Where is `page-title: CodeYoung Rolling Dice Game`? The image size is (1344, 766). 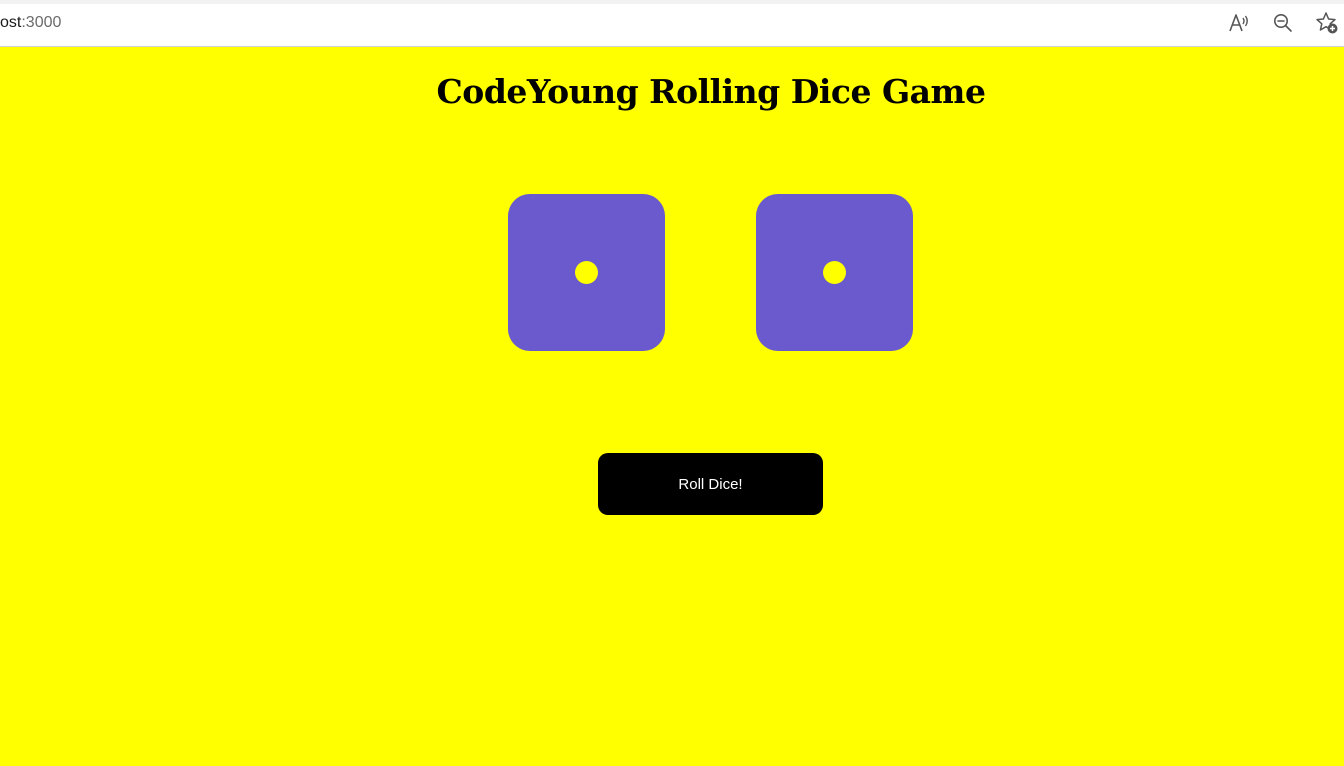
page-title: CodeYoung Rolling Dice Game is located at coordinates (711, 91).